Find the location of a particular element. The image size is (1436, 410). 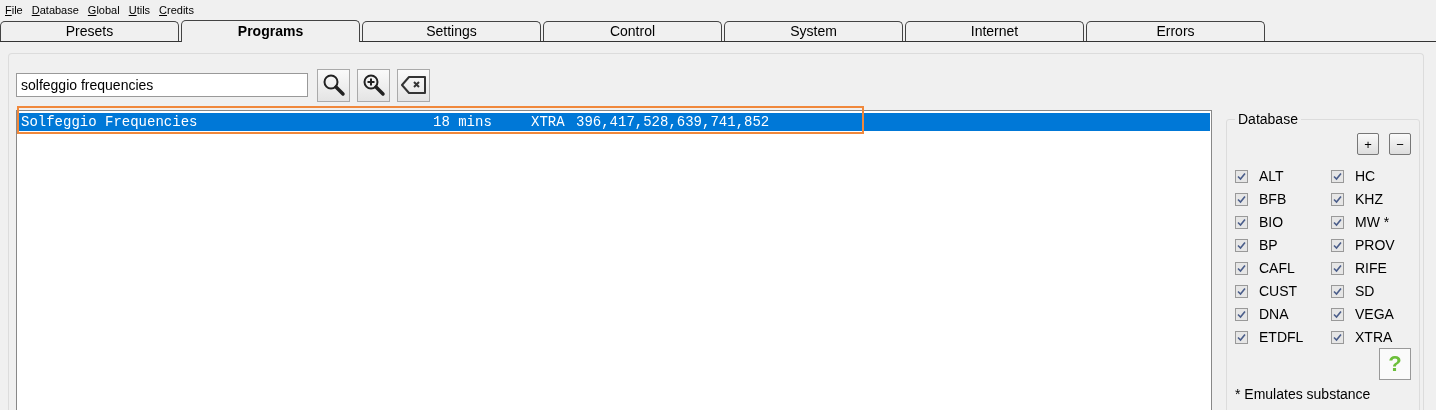

group-title: Database is located at coordinates (1268, 119).